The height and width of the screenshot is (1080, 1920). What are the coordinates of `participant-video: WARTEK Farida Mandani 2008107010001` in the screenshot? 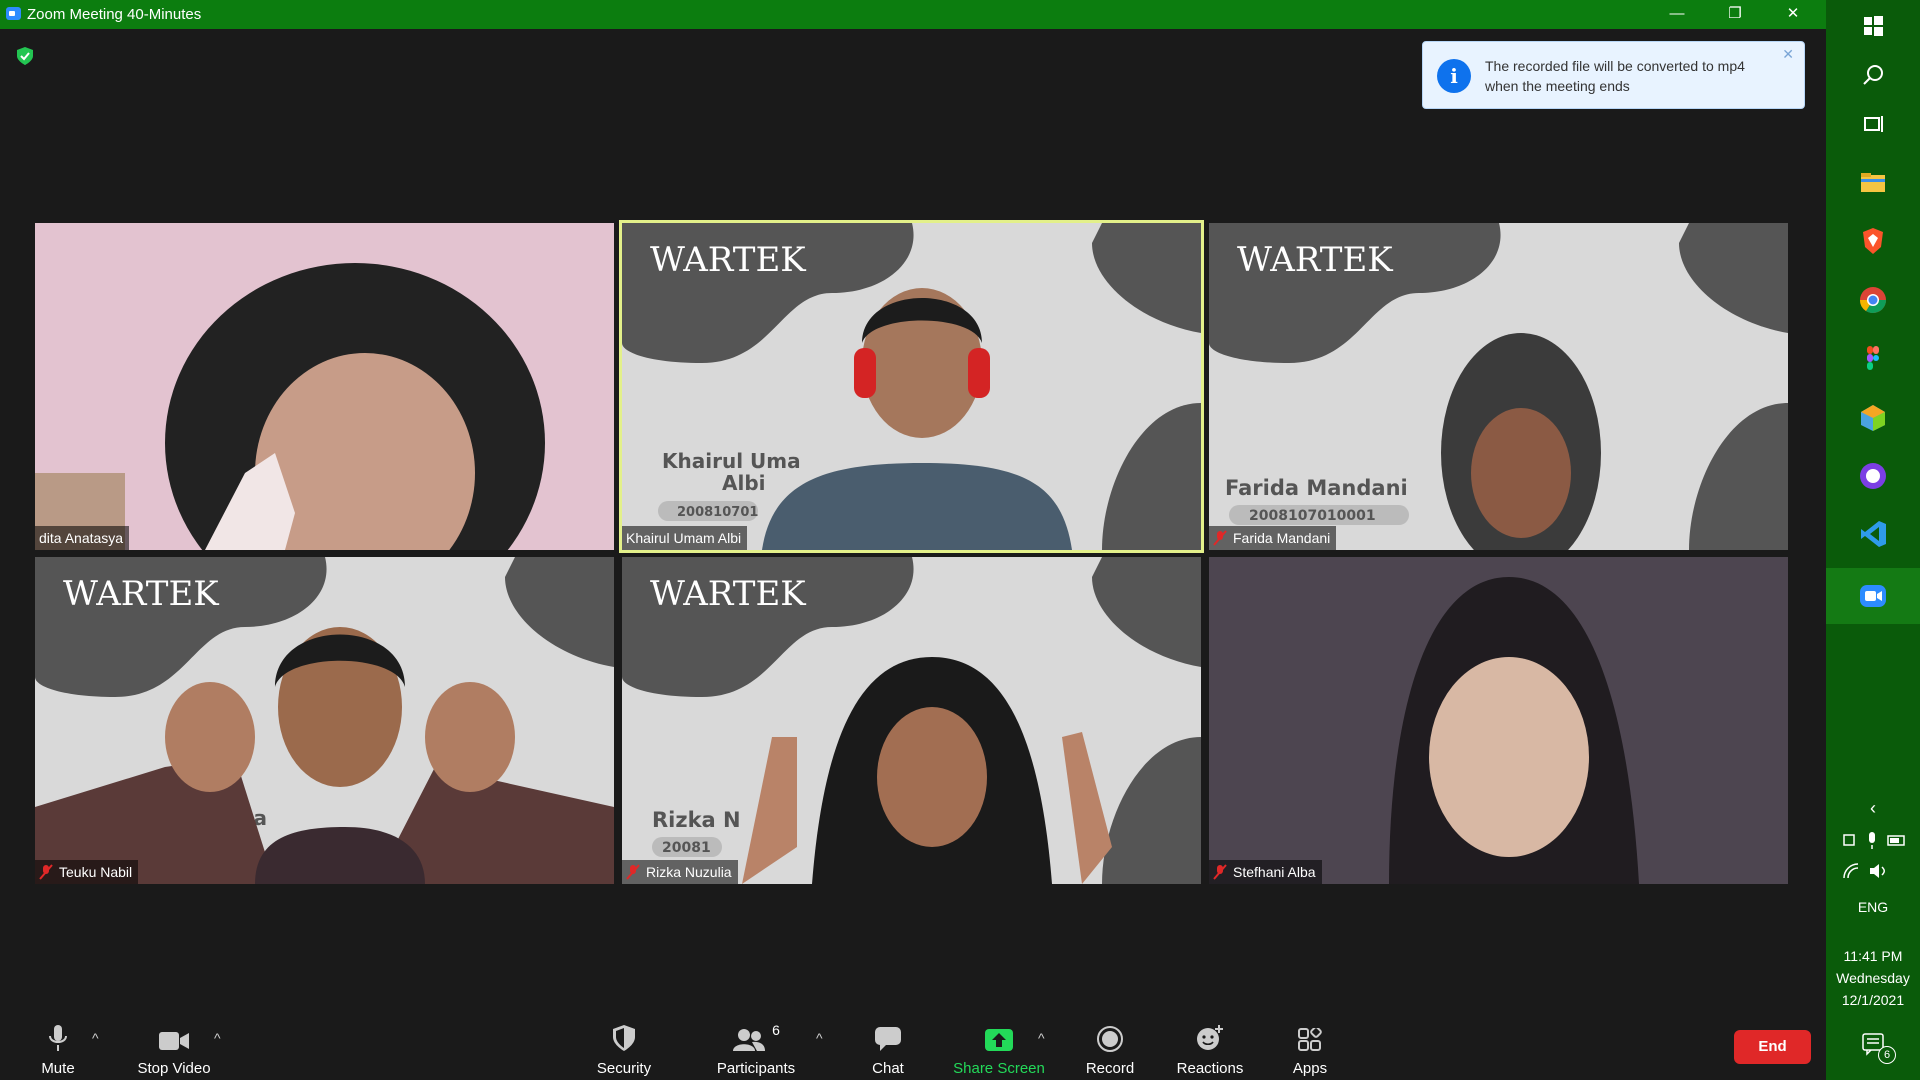 It's located at (1498, 386).